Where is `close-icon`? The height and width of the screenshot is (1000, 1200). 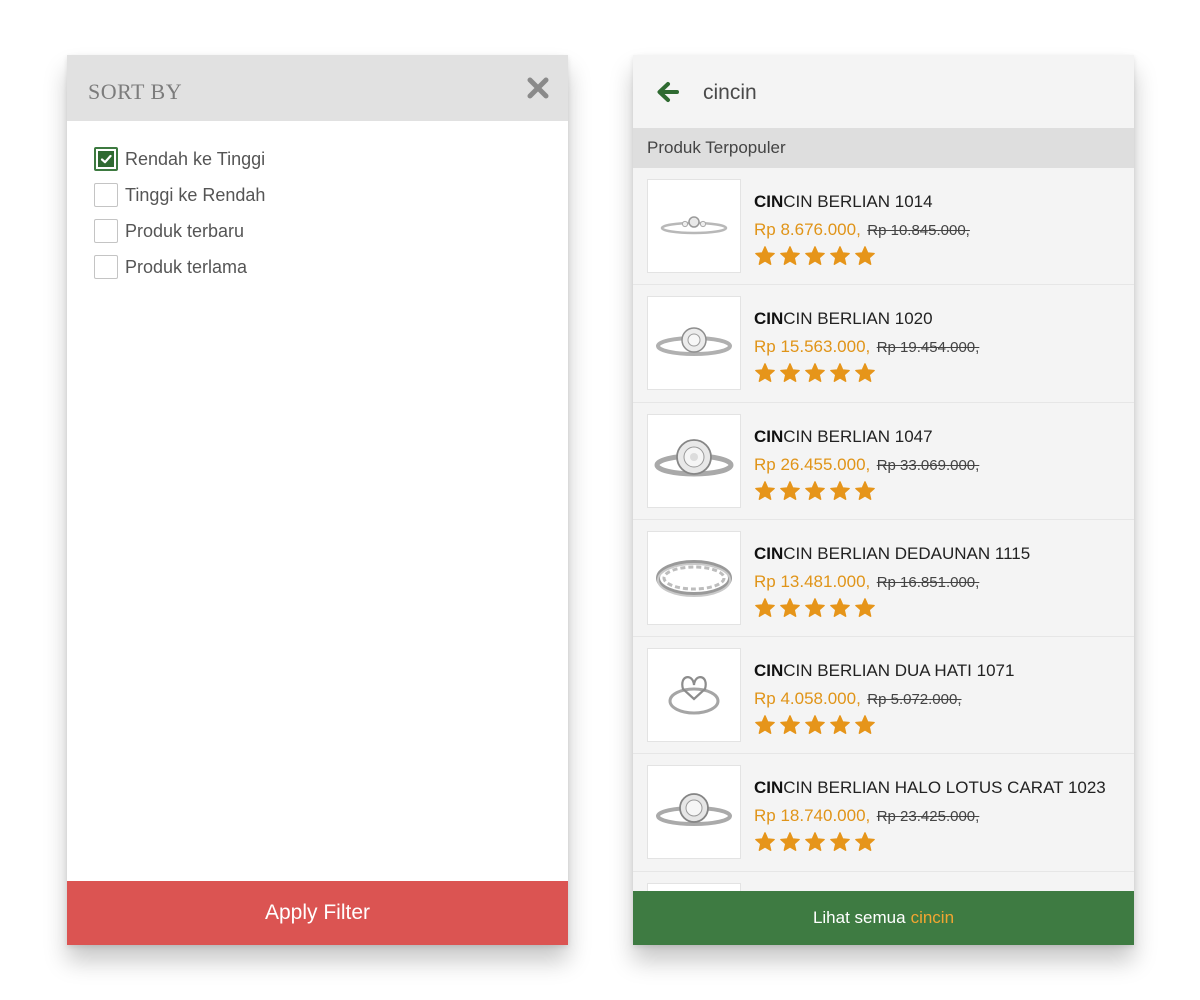
close-icon is located at coordinates (538, 88).